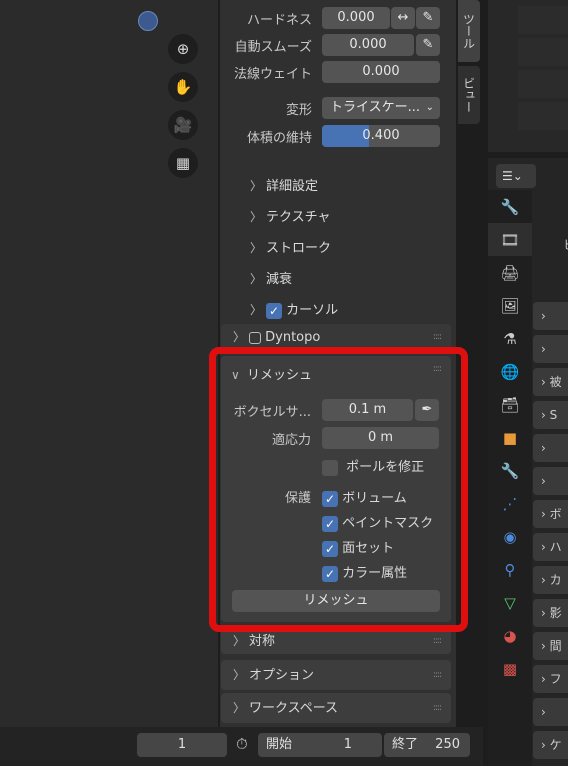  Describe the element at coordinates (550, 580) in the screenshot. I see `properties-panel-row: › カ` at that location.